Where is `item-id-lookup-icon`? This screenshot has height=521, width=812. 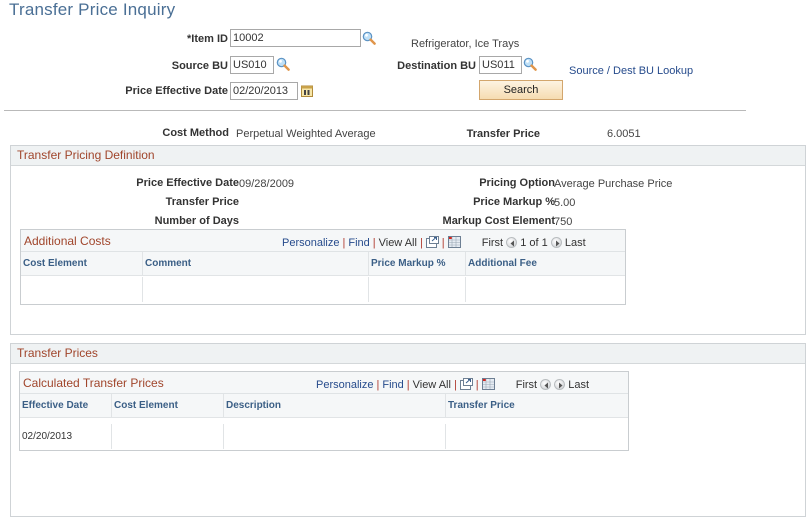 item-id-lookup-icon is located at coordinates (369, 39).